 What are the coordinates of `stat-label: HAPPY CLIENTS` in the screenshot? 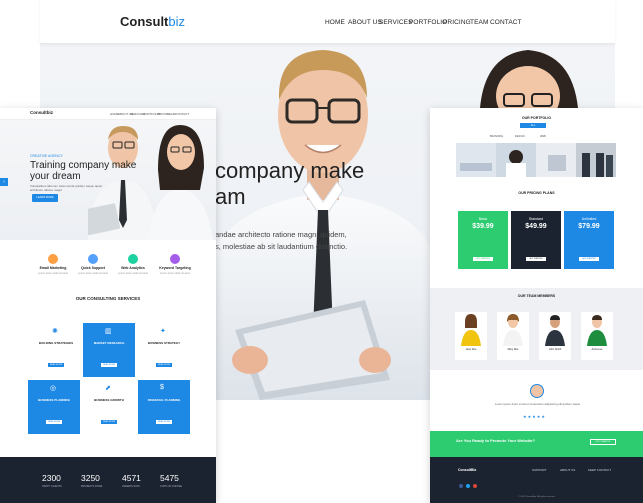 It's located at (52, 486).